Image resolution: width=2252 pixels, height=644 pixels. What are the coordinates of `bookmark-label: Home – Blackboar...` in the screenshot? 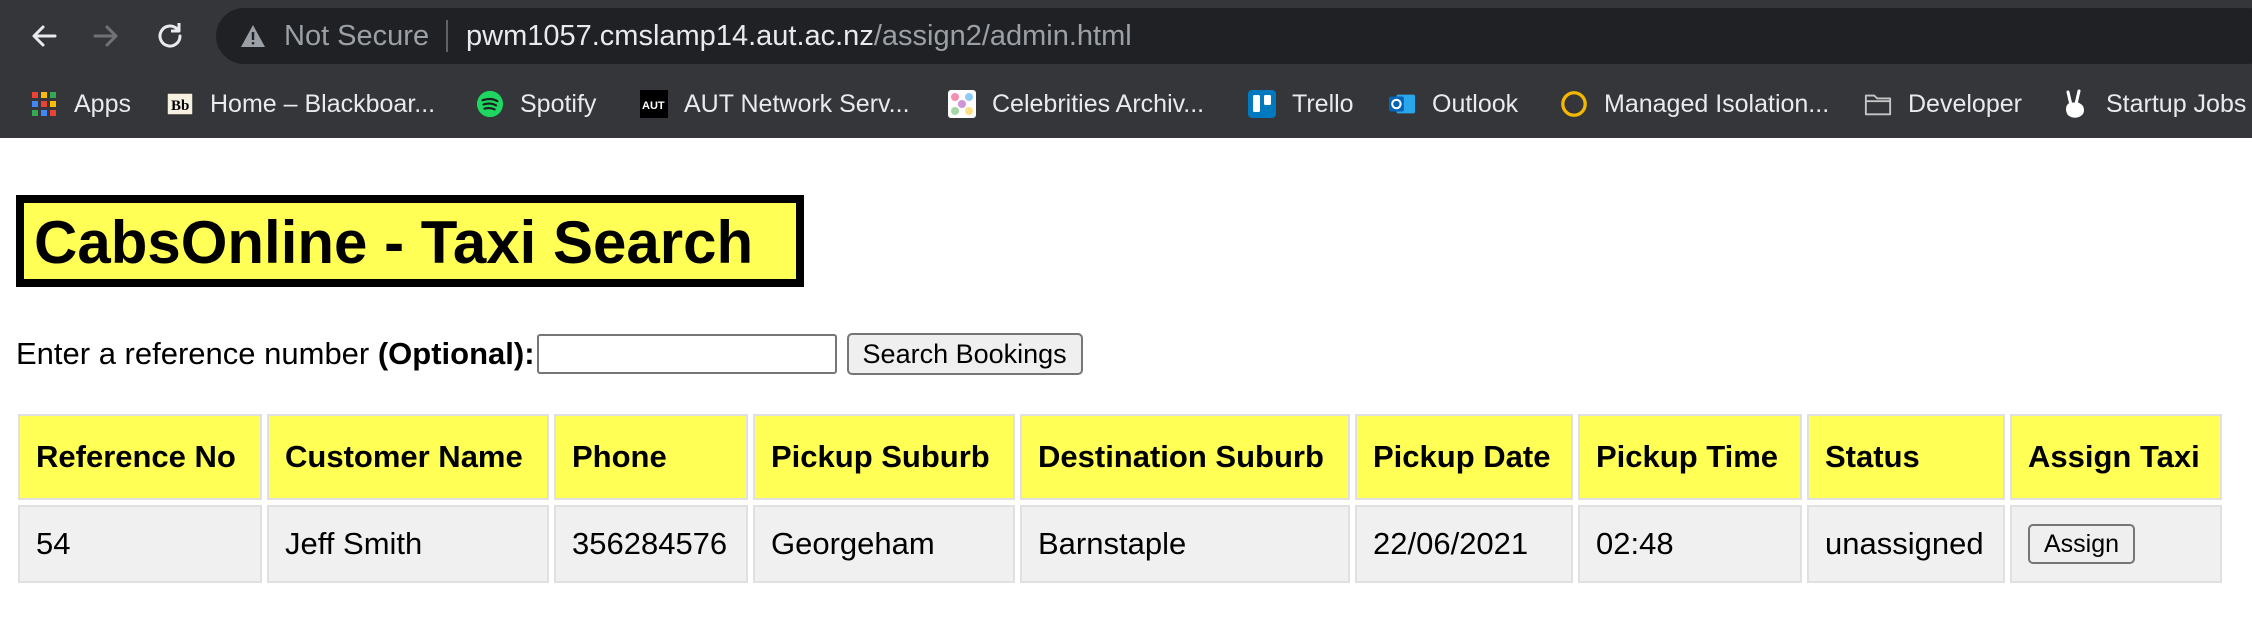 It's located at (323, 104).